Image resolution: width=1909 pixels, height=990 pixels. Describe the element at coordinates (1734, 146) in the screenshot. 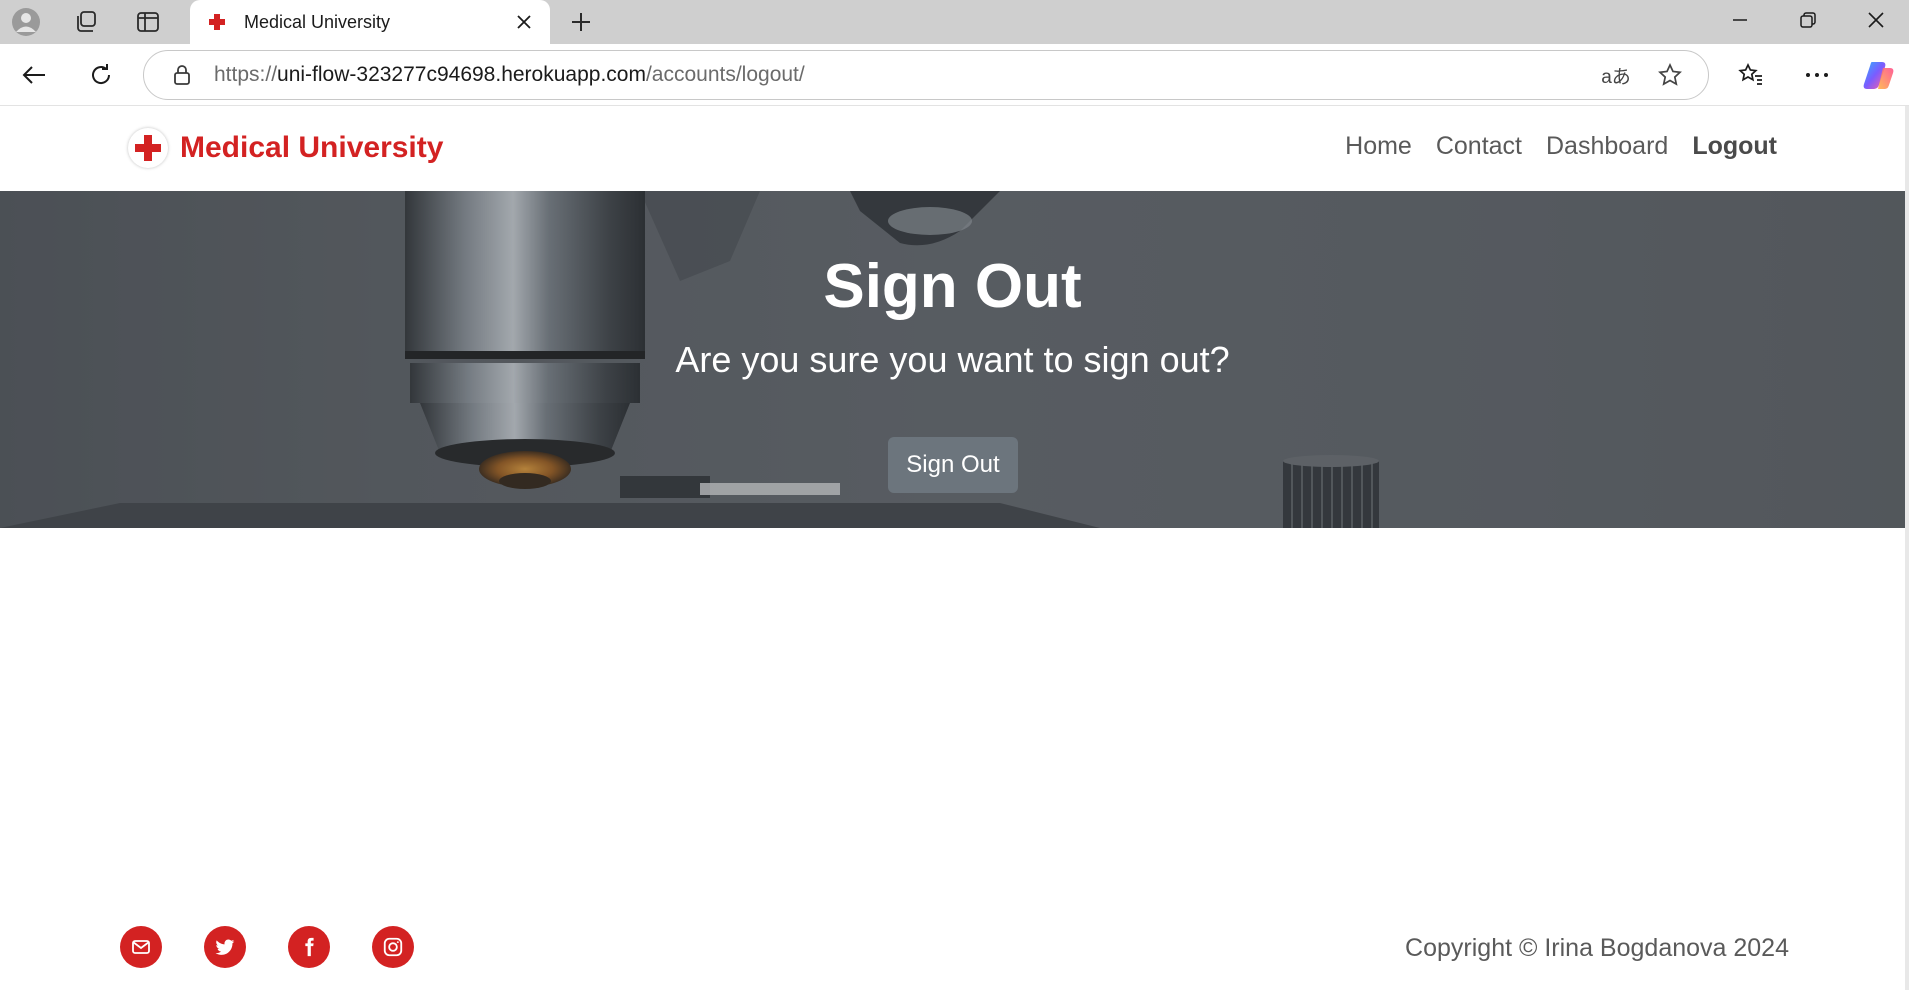

I see `nav-logout-link: Logout` at that location.